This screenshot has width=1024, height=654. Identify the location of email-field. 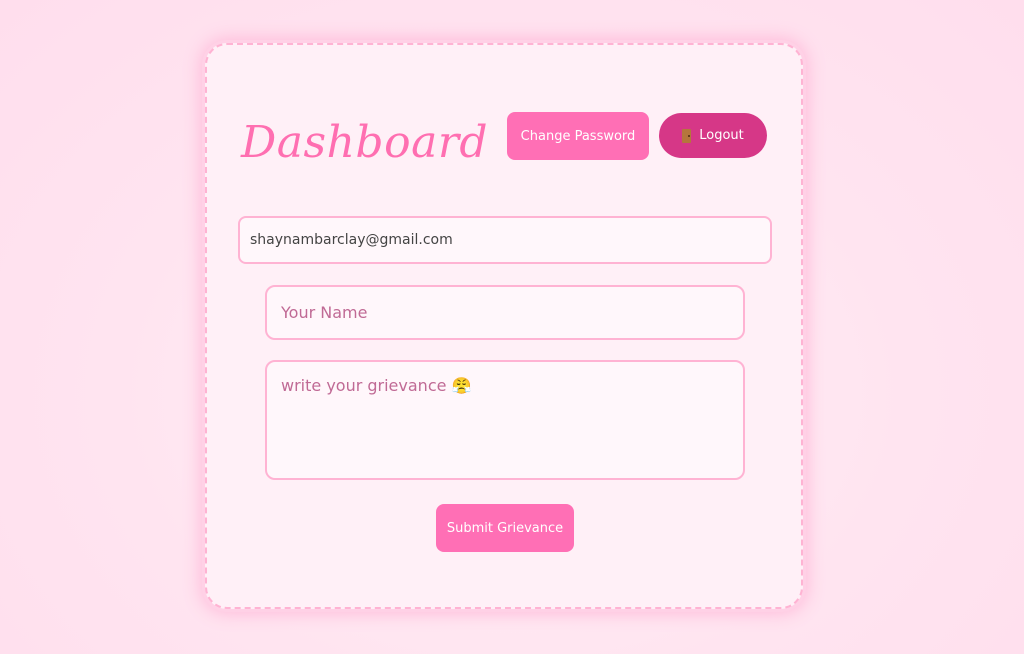
(505, 240).